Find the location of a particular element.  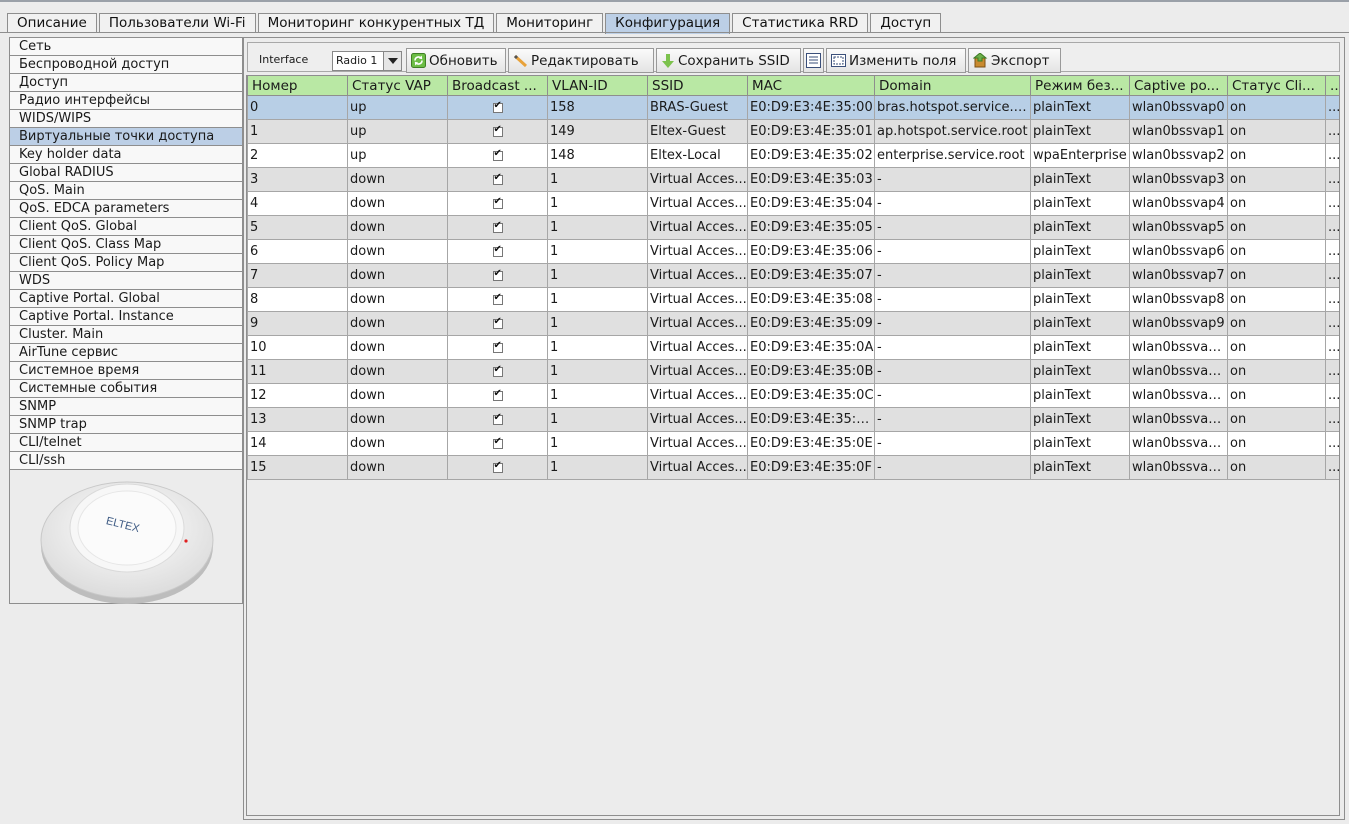

tab-4: Конфигурация is located at coordinates (668, 23).